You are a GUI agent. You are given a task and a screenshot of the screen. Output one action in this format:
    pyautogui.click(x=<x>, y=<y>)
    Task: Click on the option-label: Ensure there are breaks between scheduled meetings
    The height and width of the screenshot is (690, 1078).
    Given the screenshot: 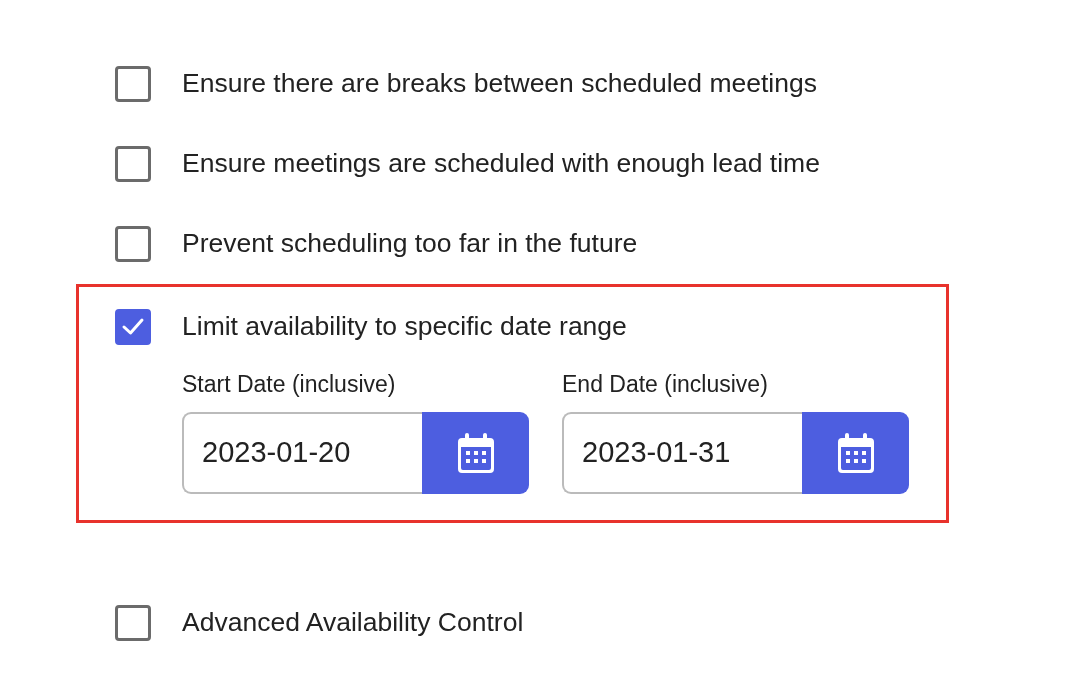 What is the action you would take?
    pyautogui.click(x=499, y=84)
    